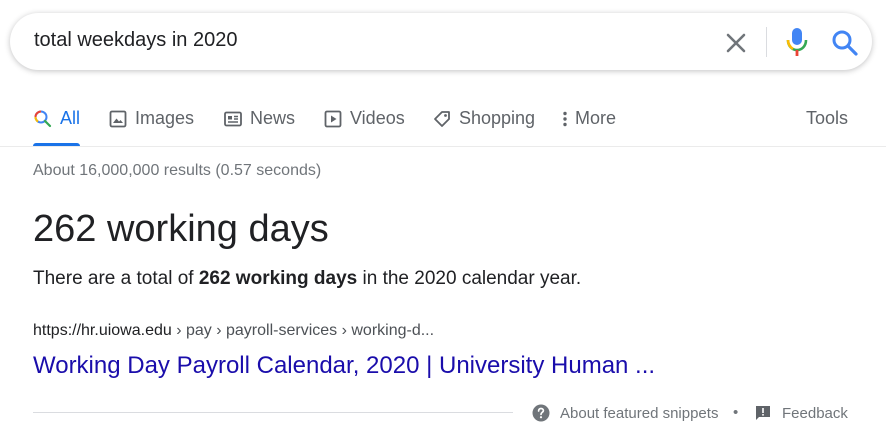 The image size is (886, 442). What do you see at coordinates (118, 119) in the screenshot?
I see `image-icon` at bounding box center [118, 119].